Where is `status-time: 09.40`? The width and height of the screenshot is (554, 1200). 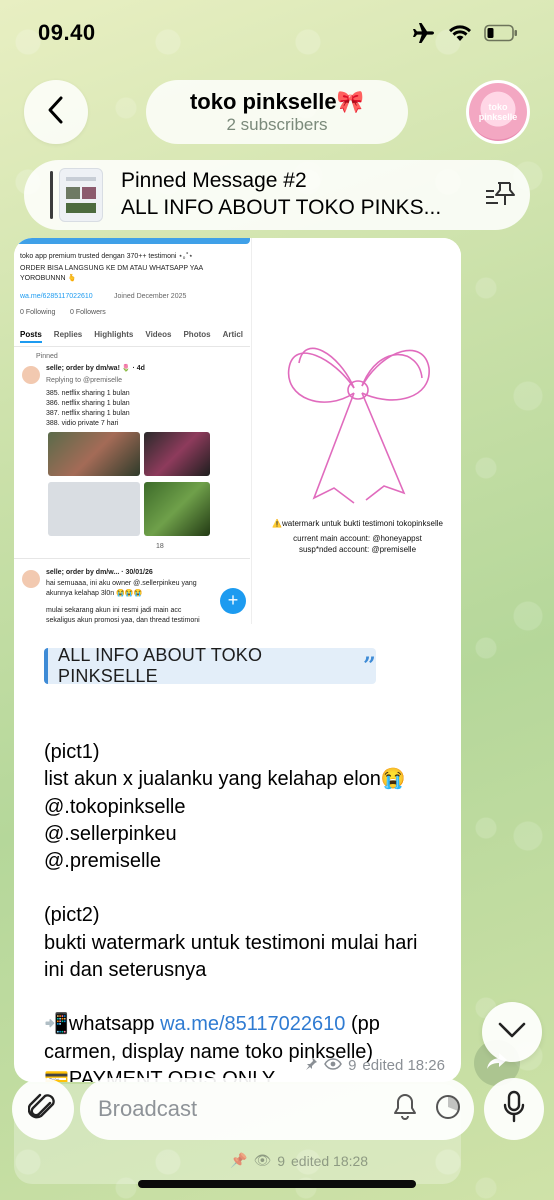 status-time: 09.40 is located at coordinates (67, 32).